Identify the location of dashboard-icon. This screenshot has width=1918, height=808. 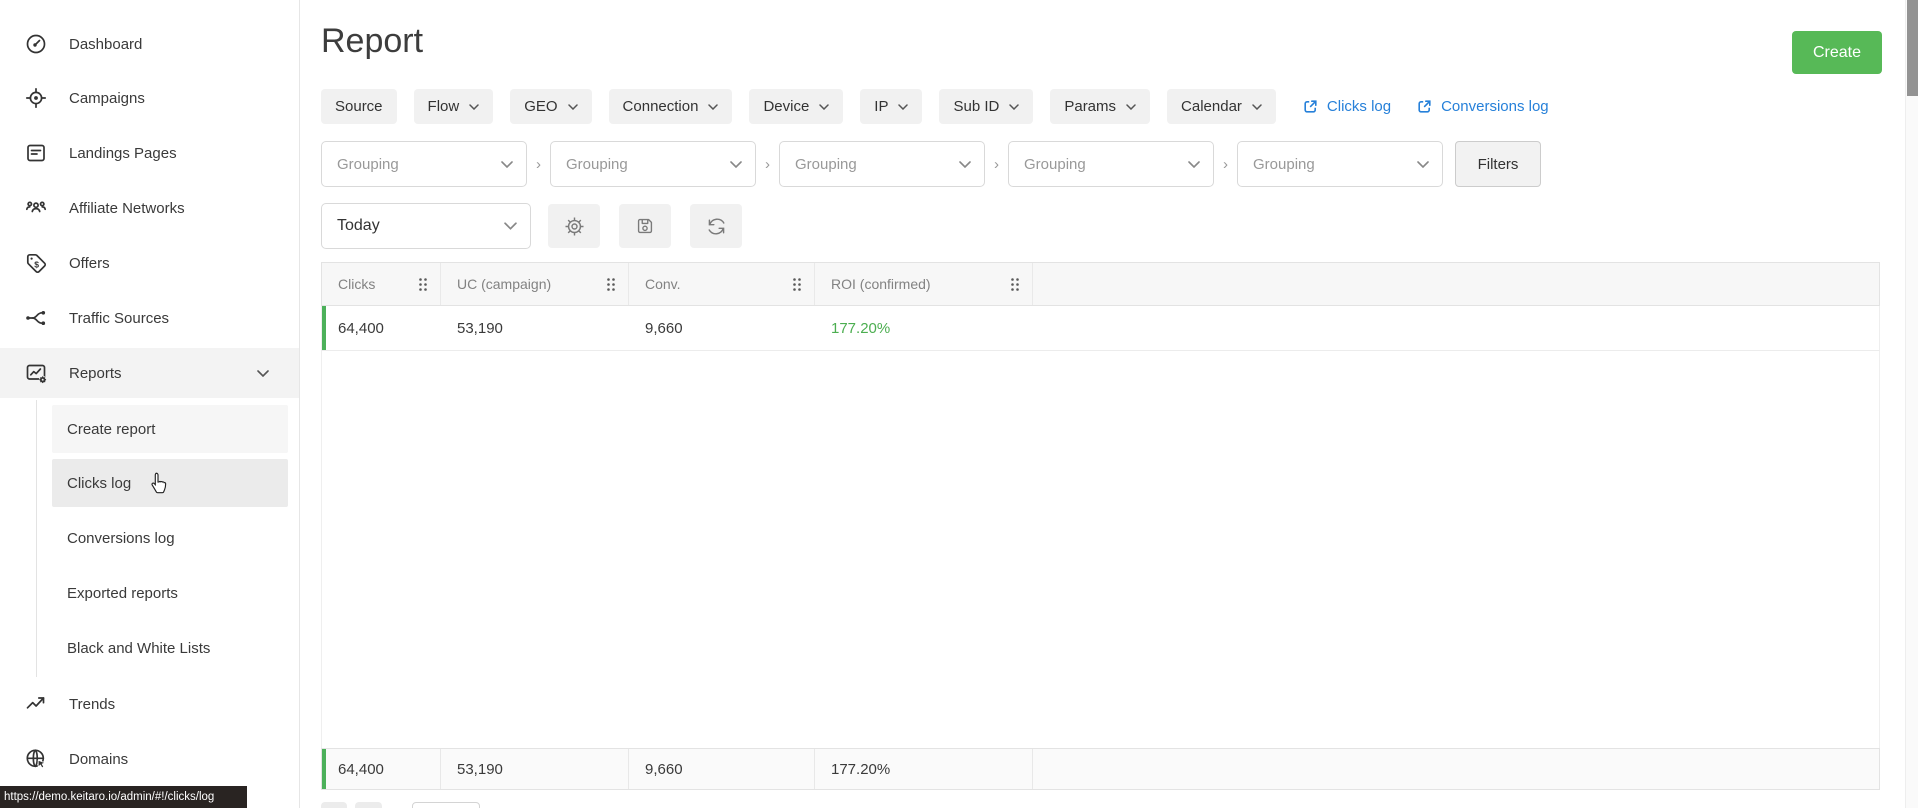
(36, 44).